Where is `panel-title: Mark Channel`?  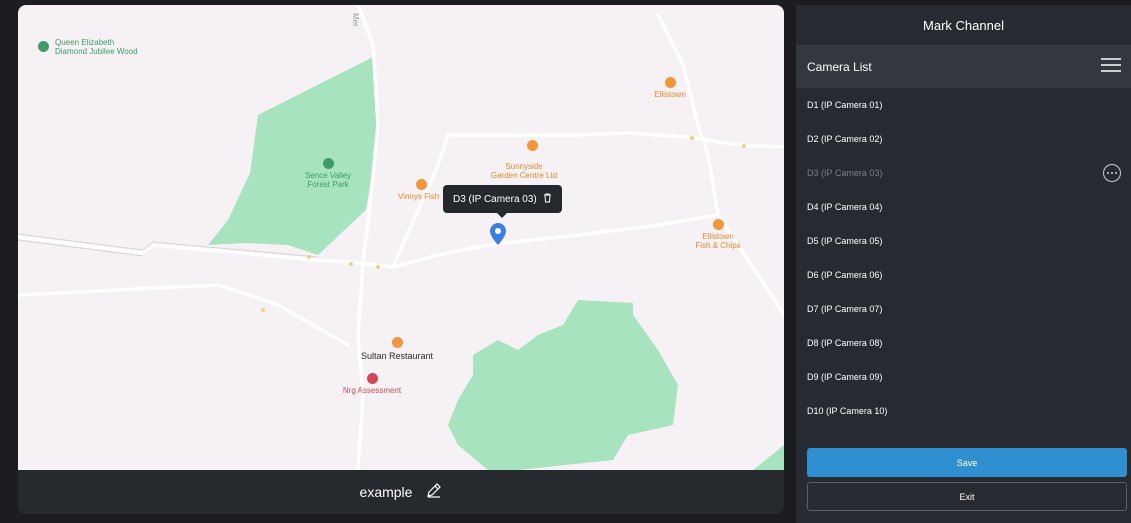
panel-title: Mark Channel is located at coordinates (963, 25).